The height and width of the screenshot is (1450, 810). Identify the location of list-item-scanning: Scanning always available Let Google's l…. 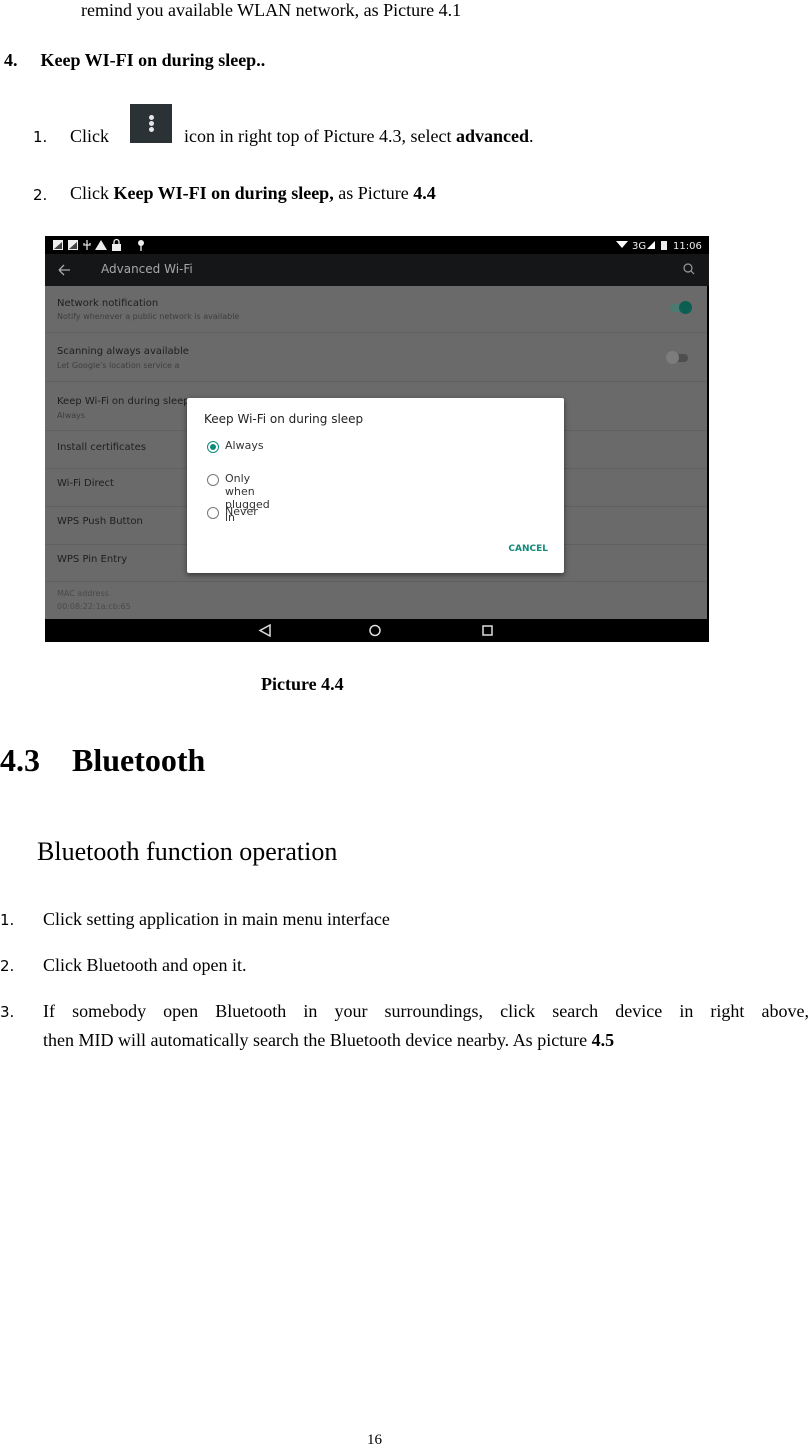
(376, 357).